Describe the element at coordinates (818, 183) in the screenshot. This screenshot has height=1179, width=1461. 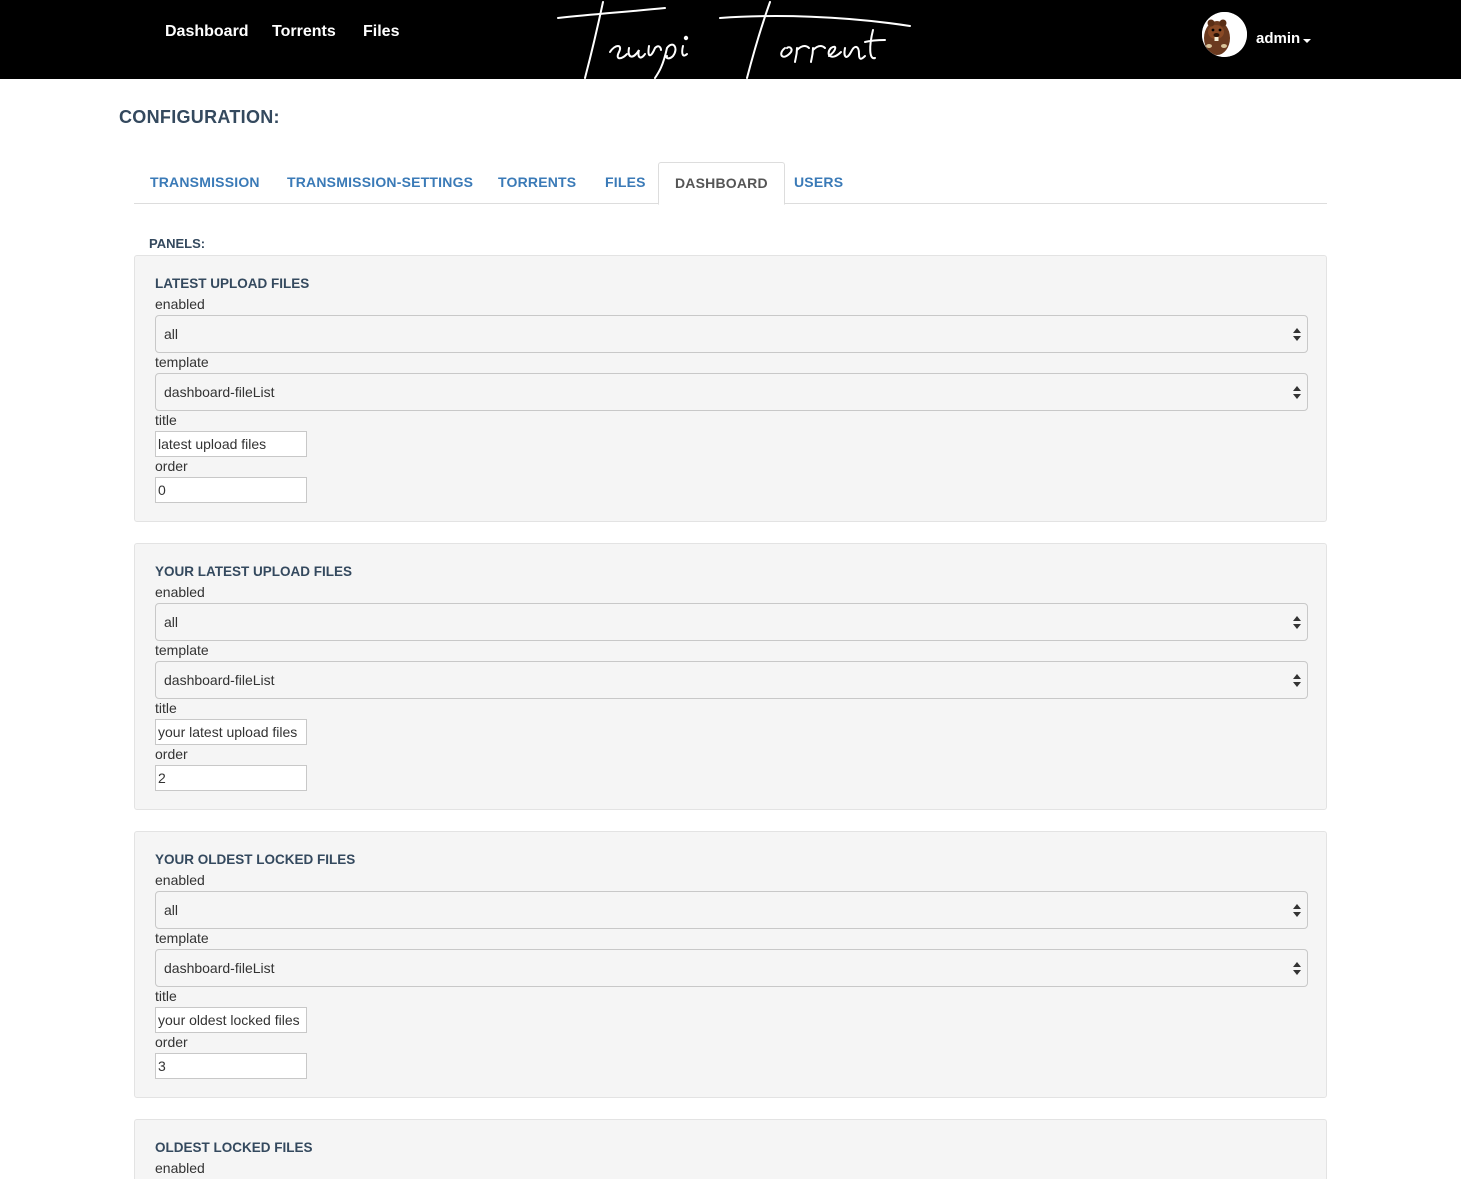
I see `tab-users: USERS` at that location.